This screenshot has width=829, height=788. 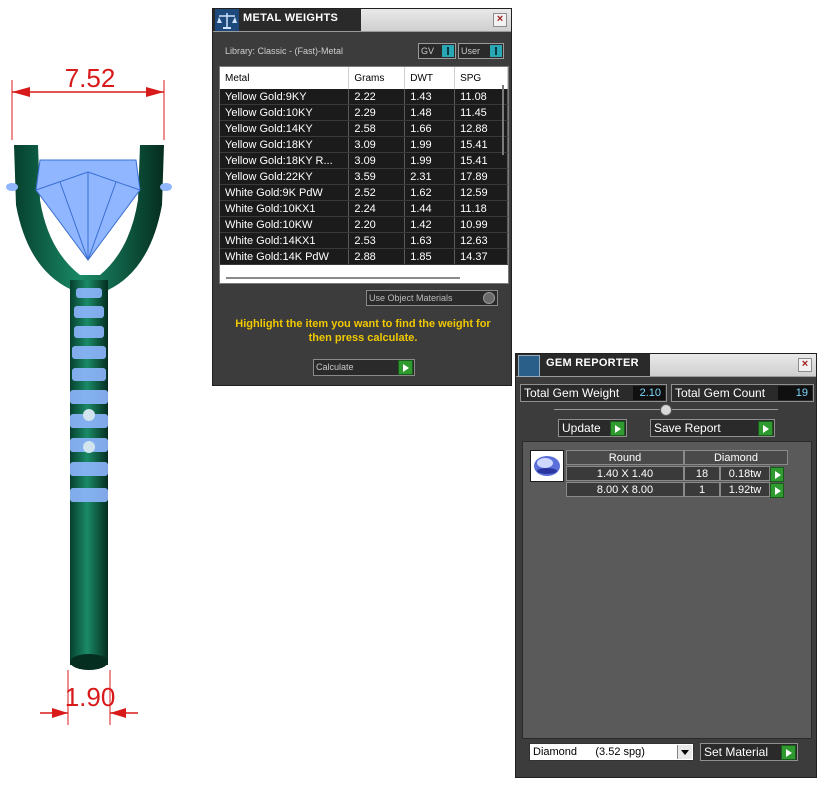 What do you see at coordinates (364, 240) in the screenshot?
I see `table-row: White Gold:14KX1 2.53 1.63 12.63` at bounding box center [364, 240].